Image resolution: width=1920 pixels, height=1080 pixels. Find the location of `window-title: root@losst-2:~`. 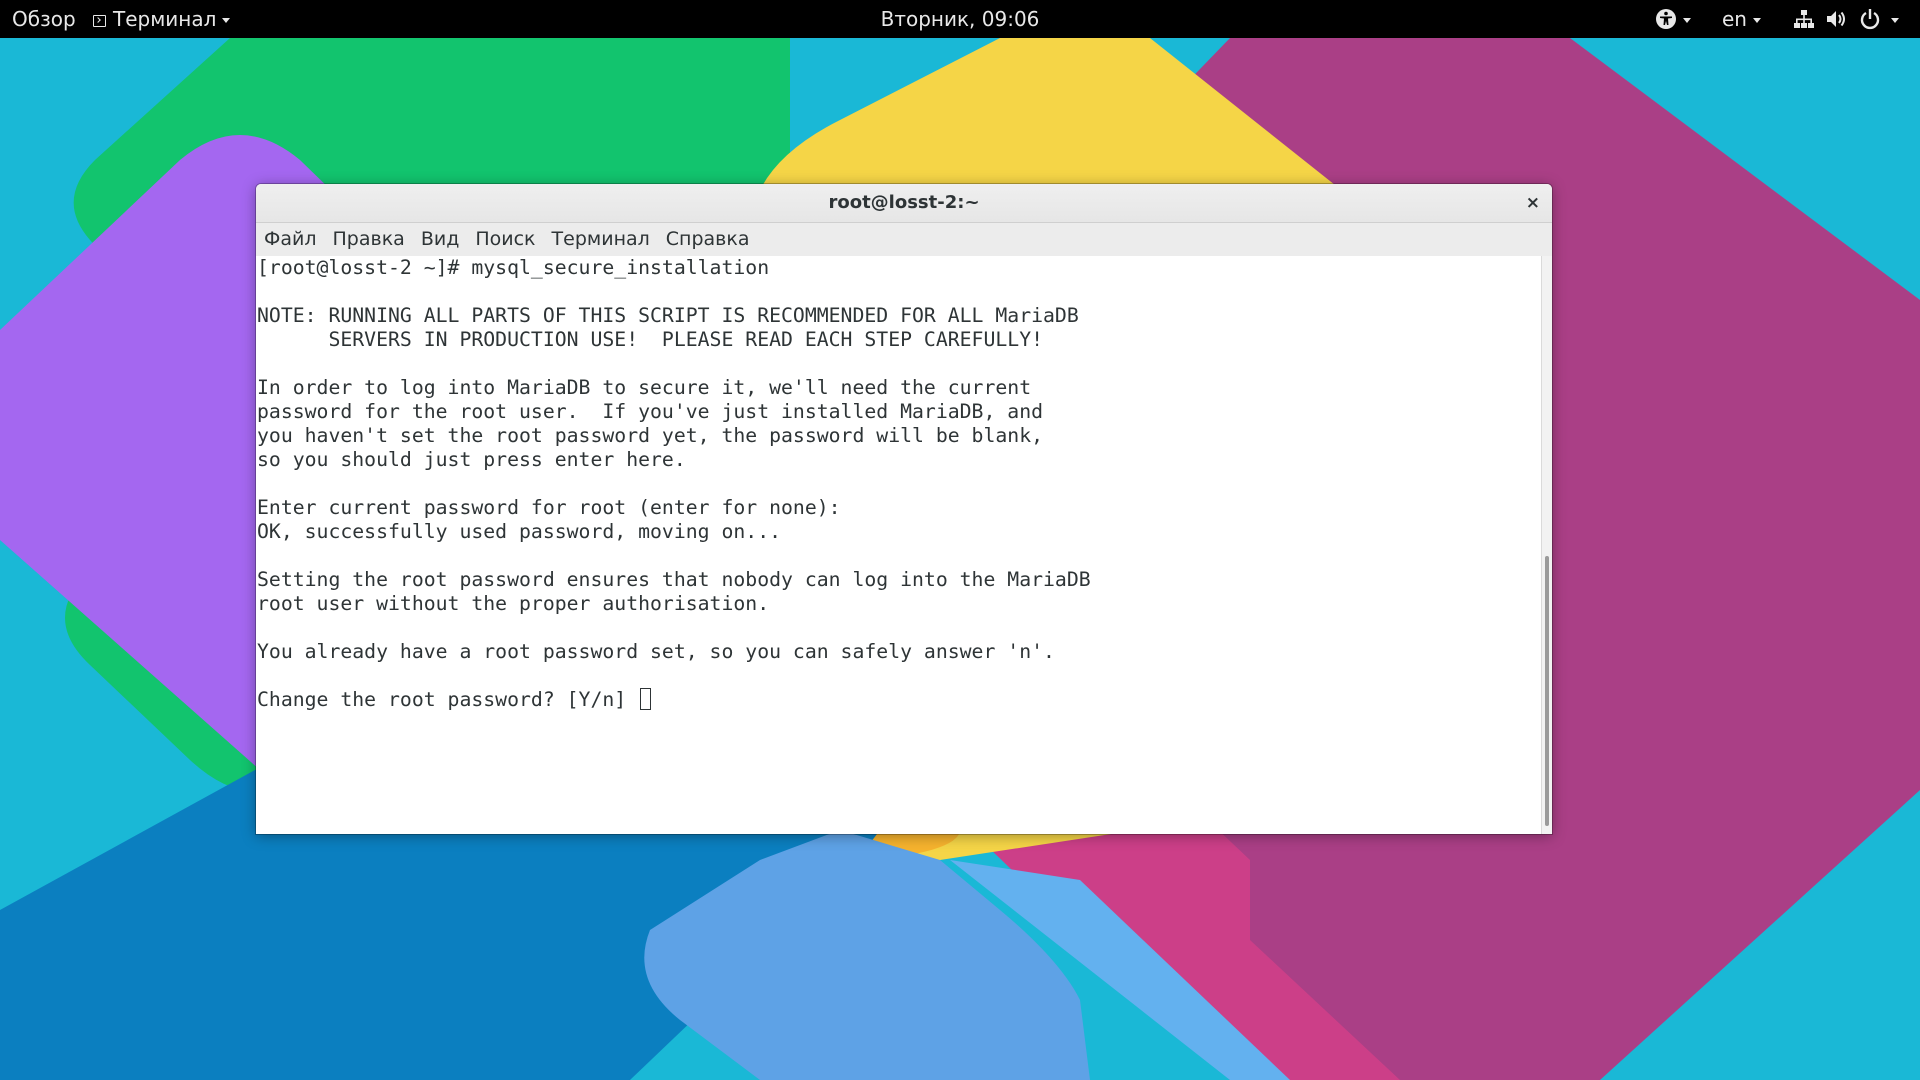

window-title: root@losst-2:~ is located at coordinates (904, 202).